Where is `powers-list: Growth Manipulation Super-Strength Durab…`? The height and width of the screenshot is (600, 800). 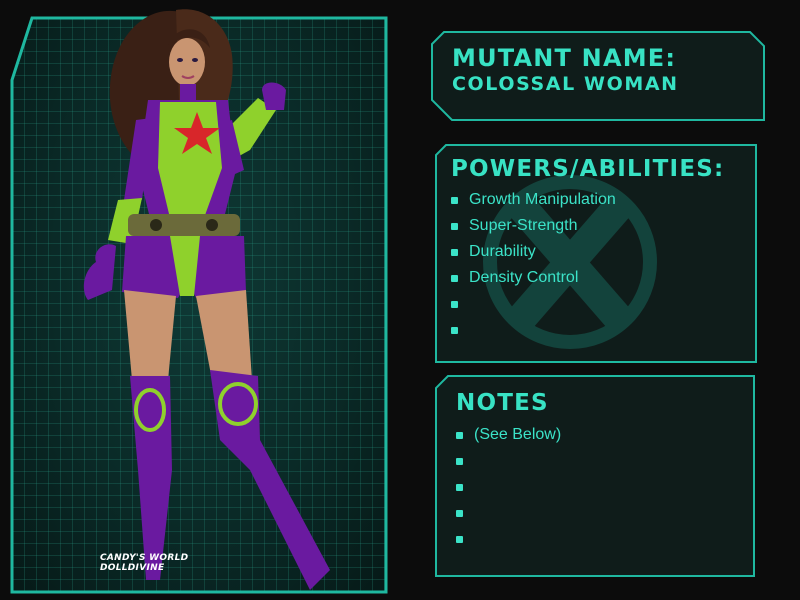 powers-list: Growth Manipulation Super-Strength Durab… is located at coordinates (587, 265).